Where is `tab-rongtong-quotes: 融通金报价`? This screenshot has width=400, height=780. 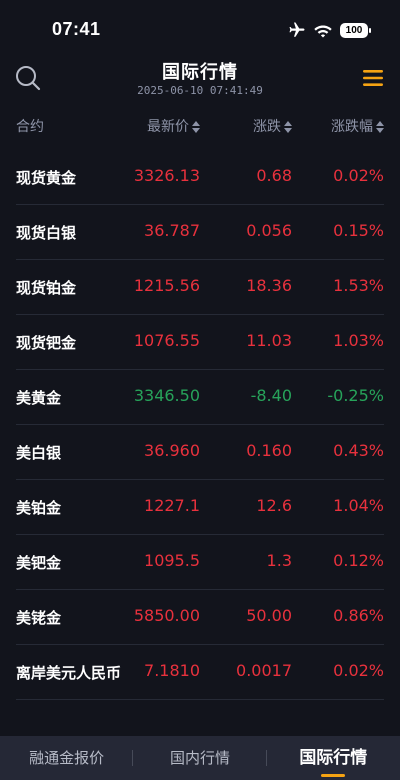
tab-rongtong-quotes: 融通金报价 is located at coordinates (67, 758).